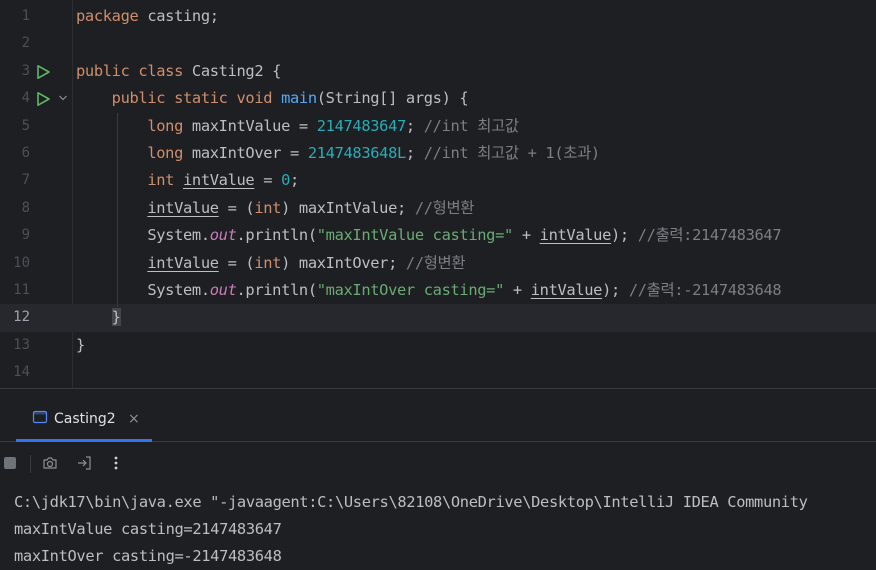  Describe the element at coordinates (30, 464) in the screenshot. I see `toolbar-divider` at that location.